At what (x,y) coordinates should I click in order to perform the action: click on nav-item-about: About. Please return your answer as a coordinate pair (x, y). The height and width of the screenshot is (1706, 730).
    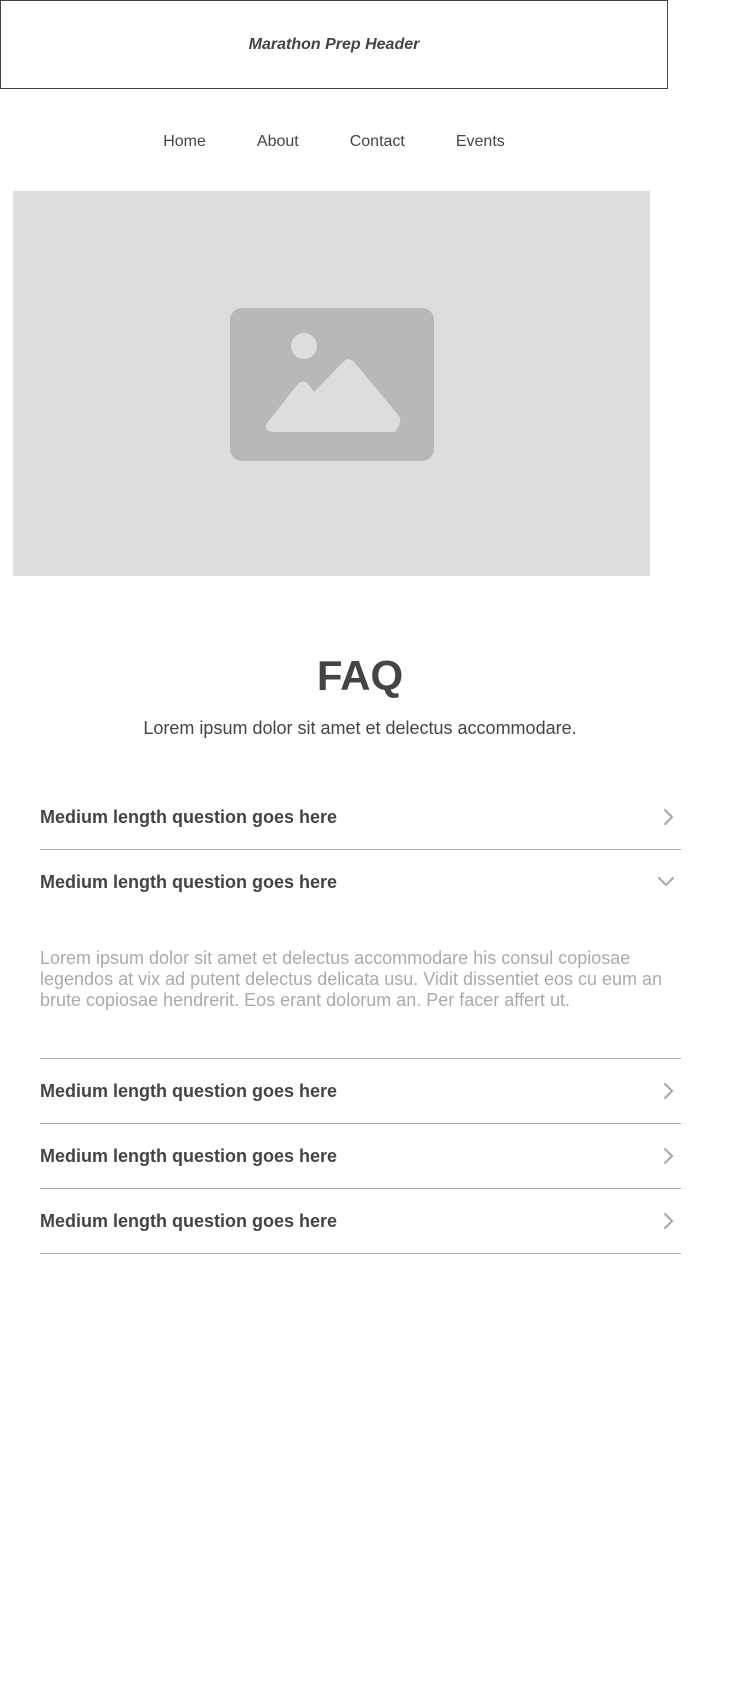
    Looking at the image, I should click on (278, 142).